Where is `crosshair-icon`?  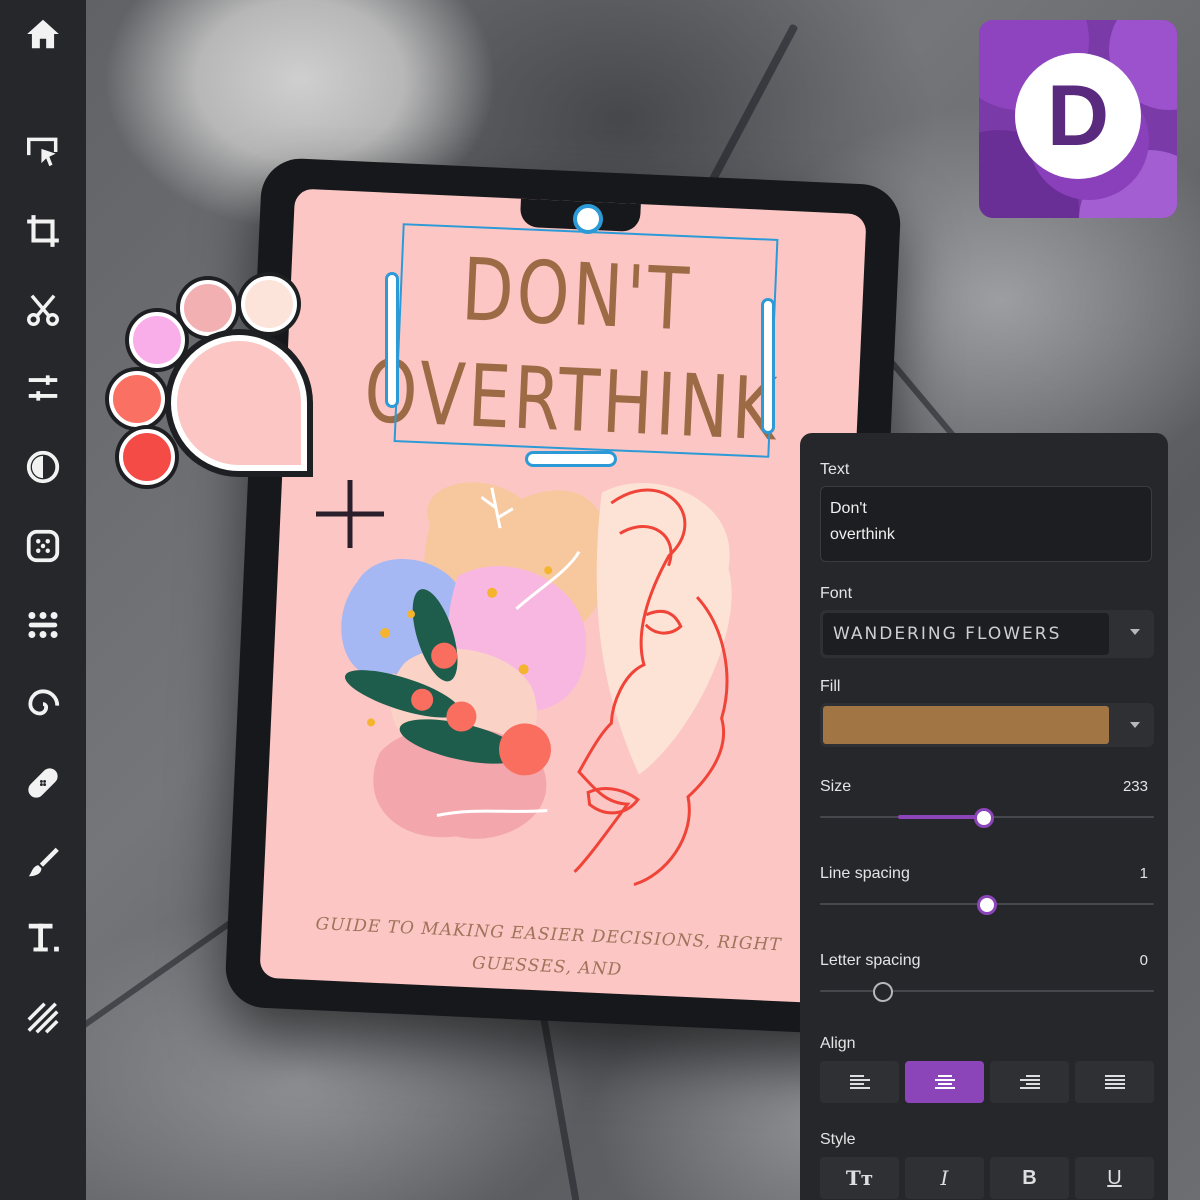
crosshair-icon is located at coordinates (350, 514).